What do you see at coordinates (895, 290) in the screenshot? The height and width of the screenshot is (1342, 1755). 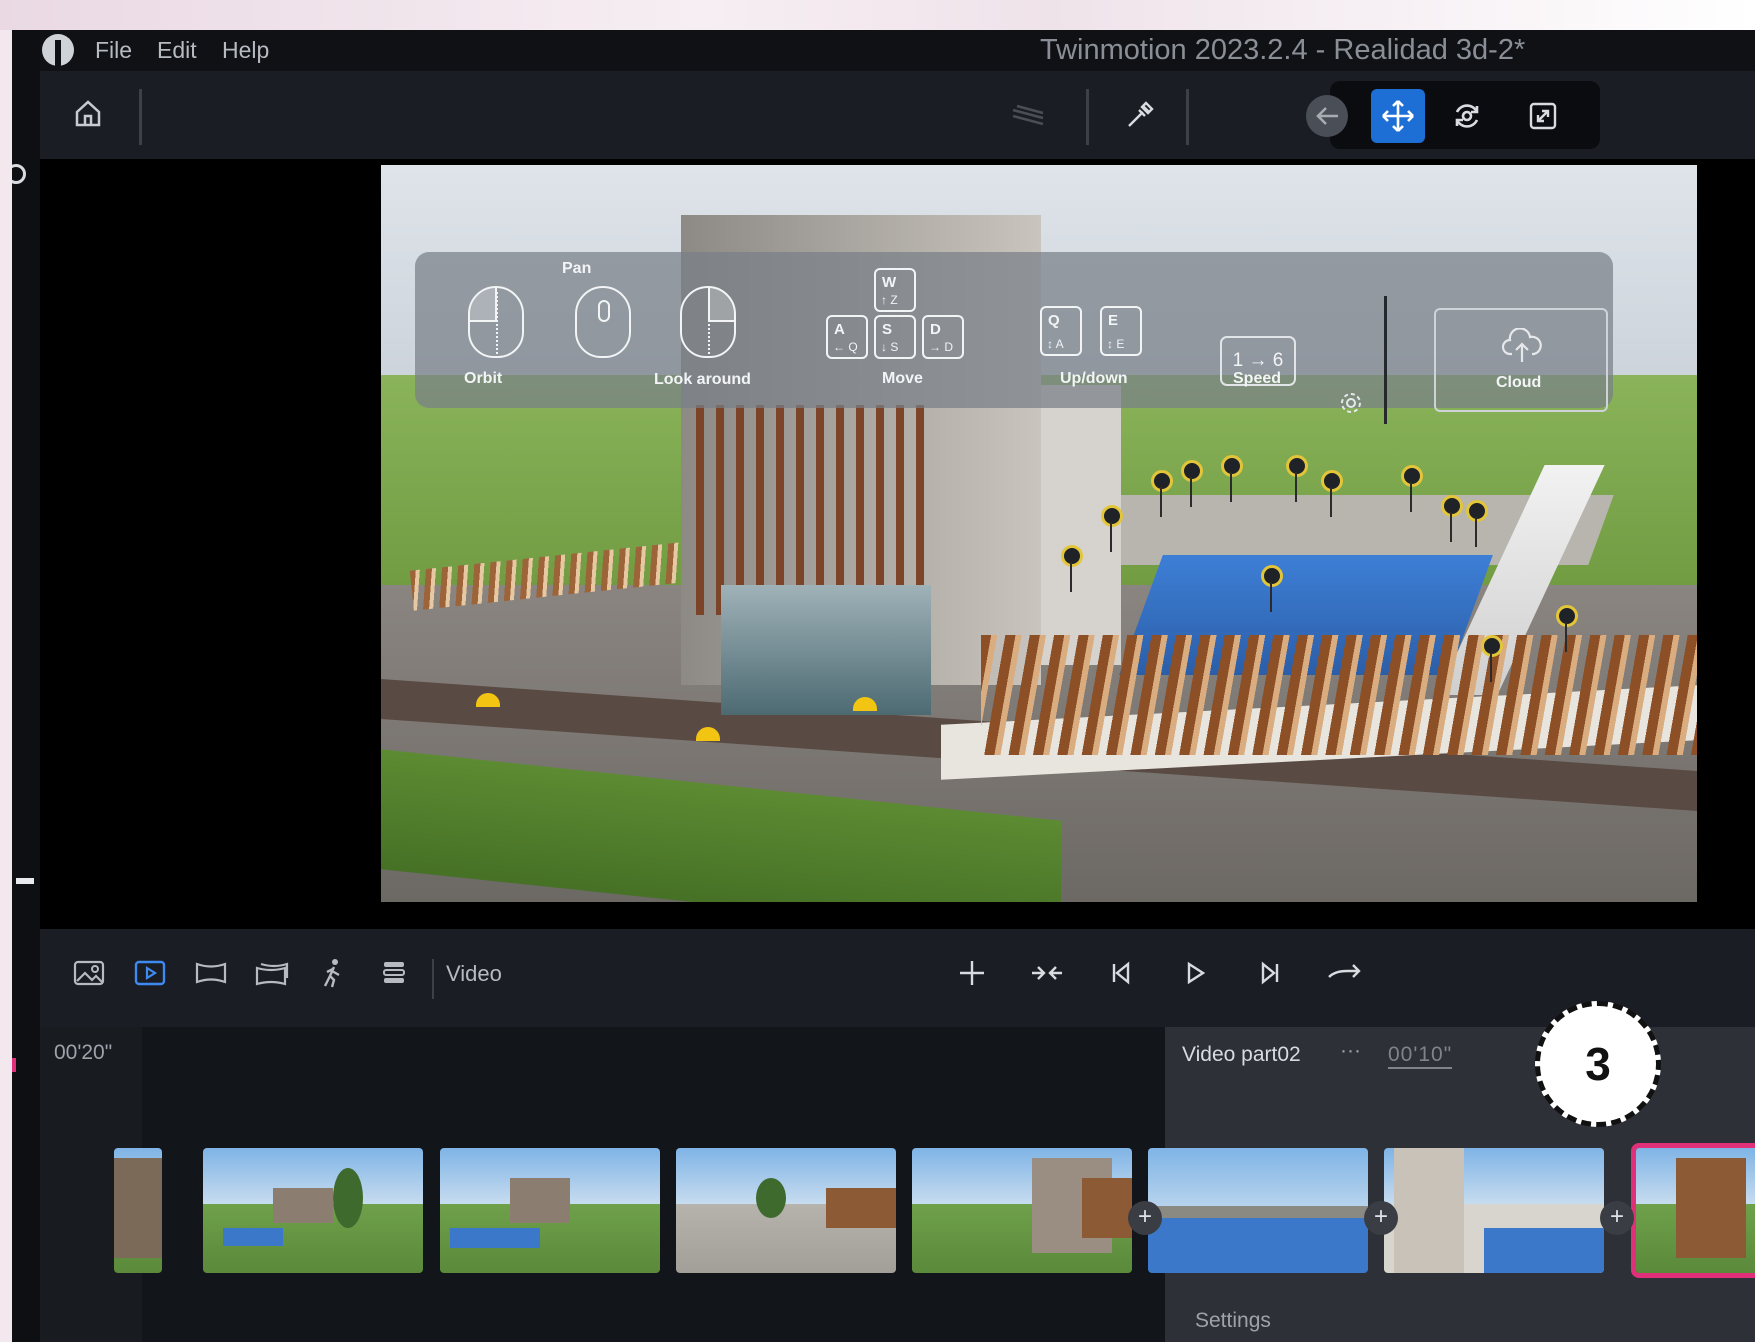 I see `key-w: W ↑ Z` at bounding box center [895, 290].